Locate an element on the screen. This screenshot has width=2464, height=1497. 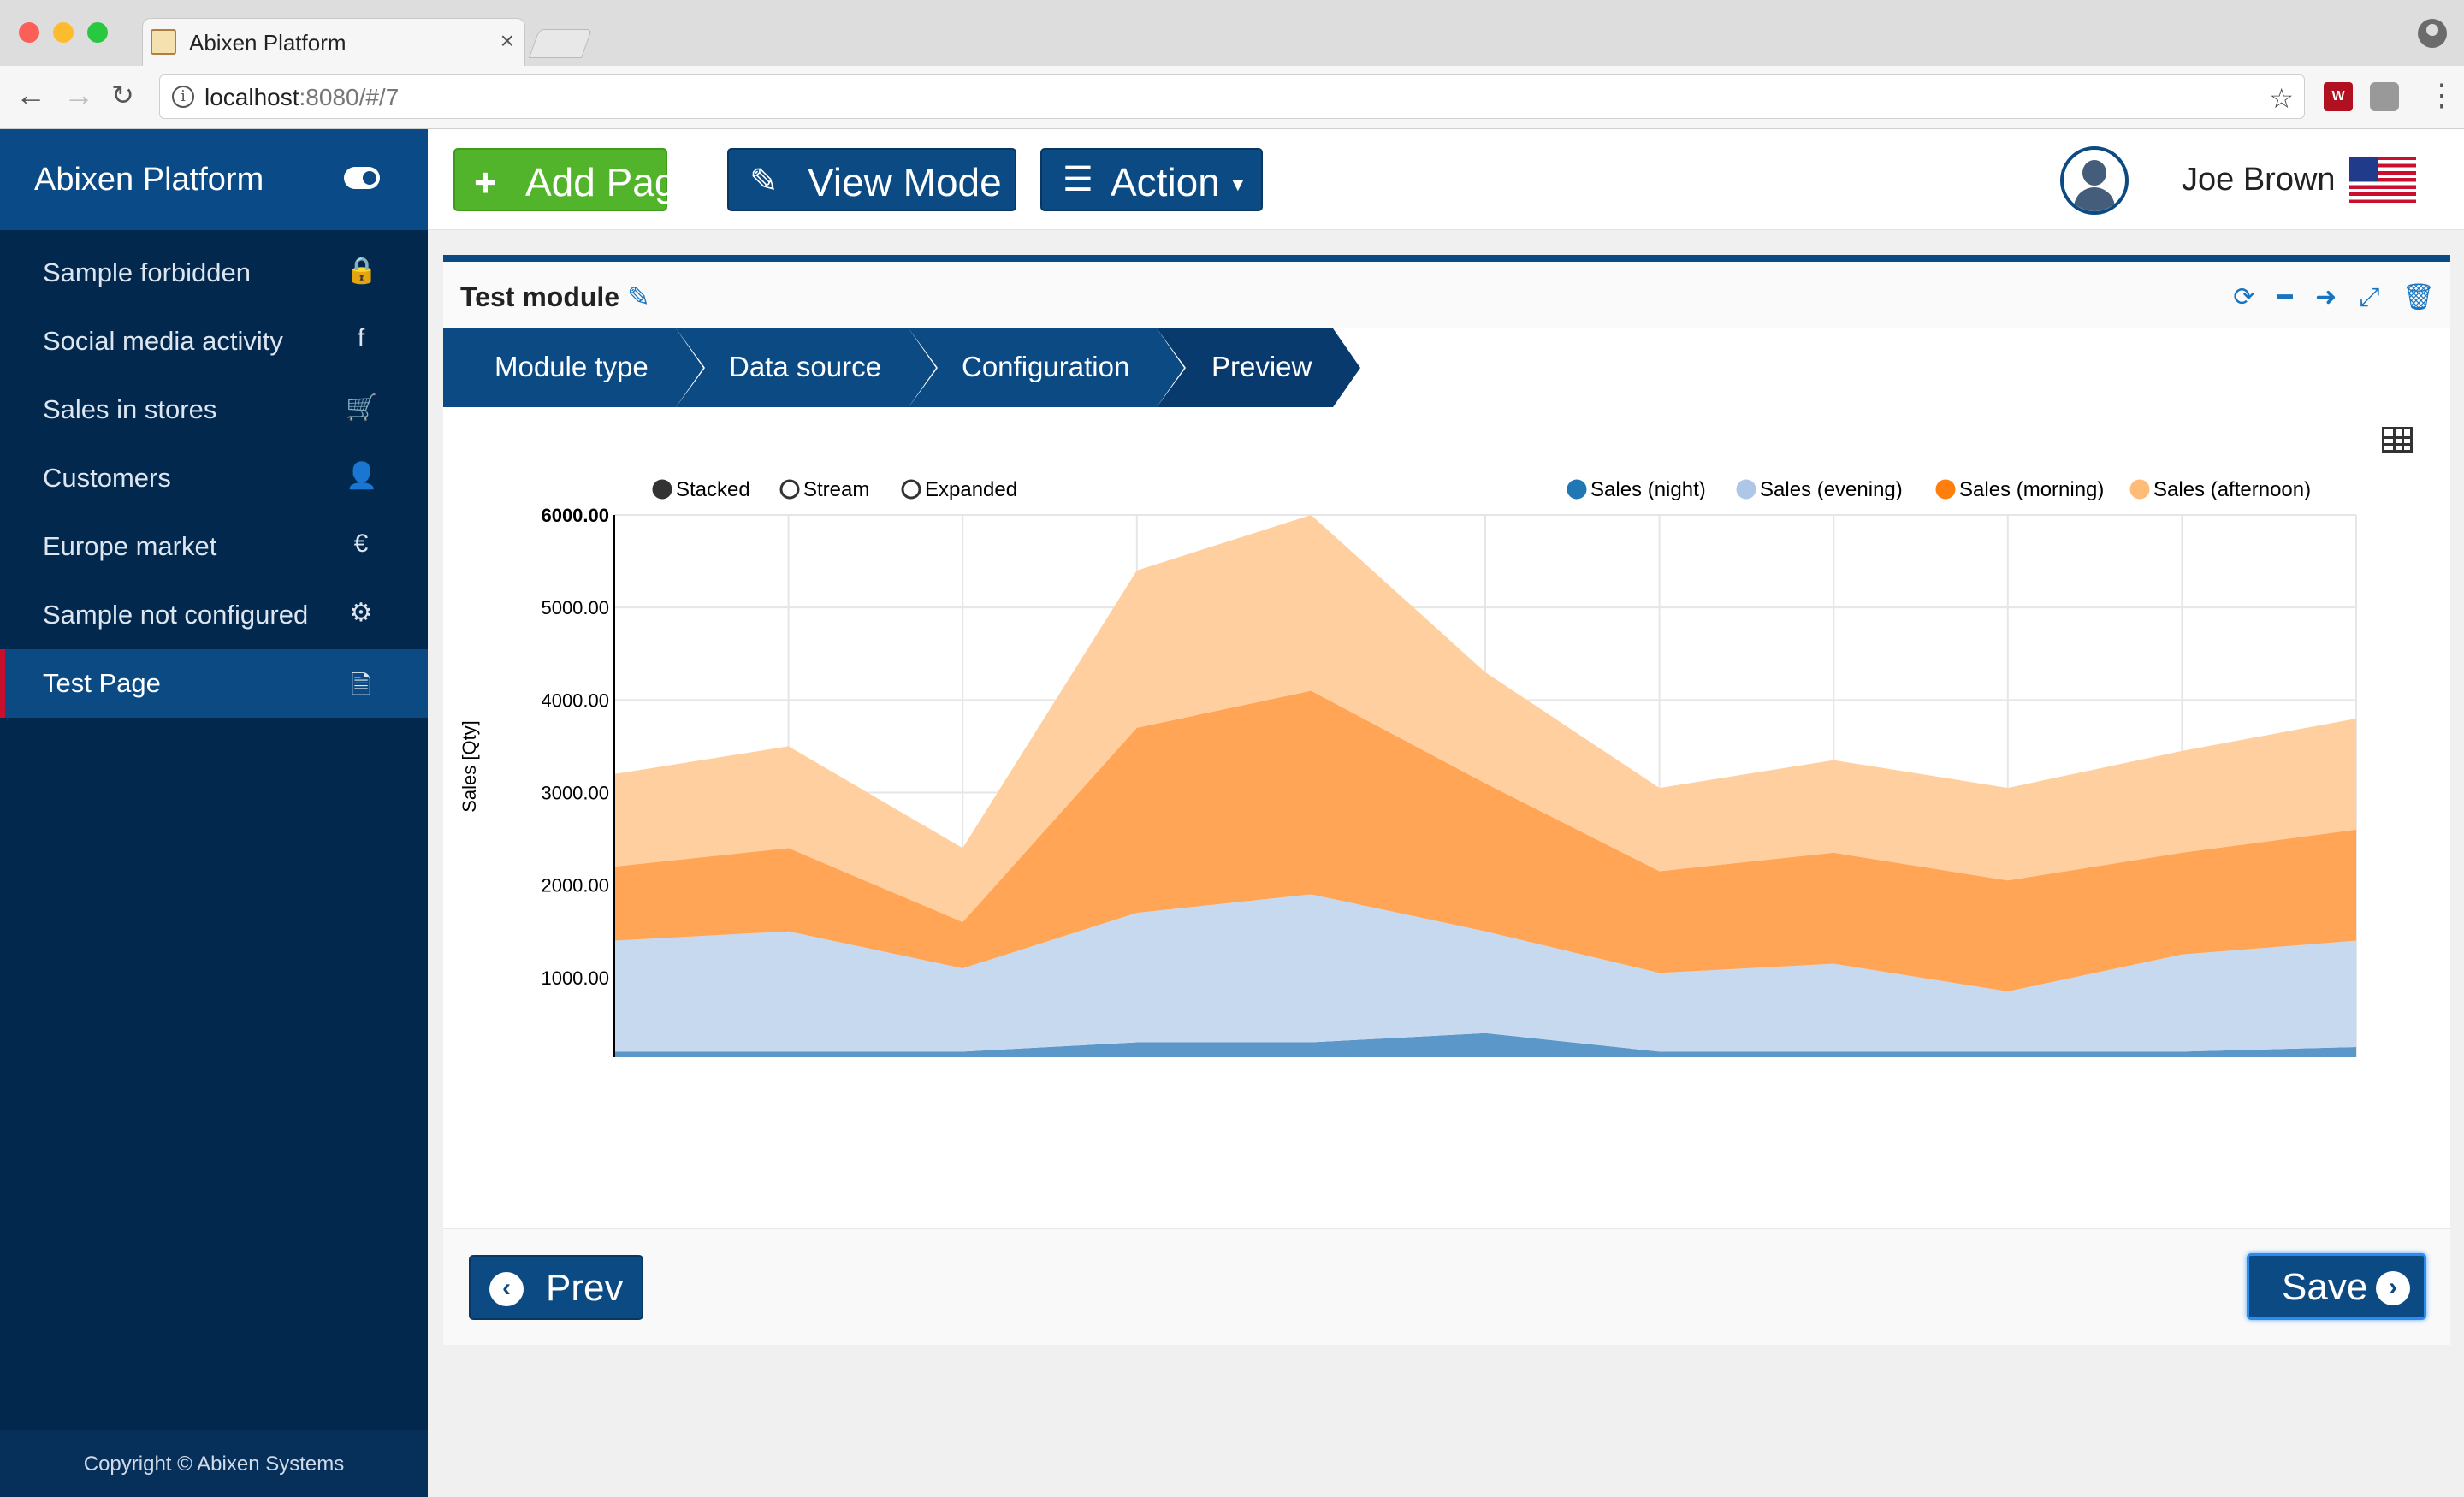
sidebar-toggle is located at coordinates (362, 178).